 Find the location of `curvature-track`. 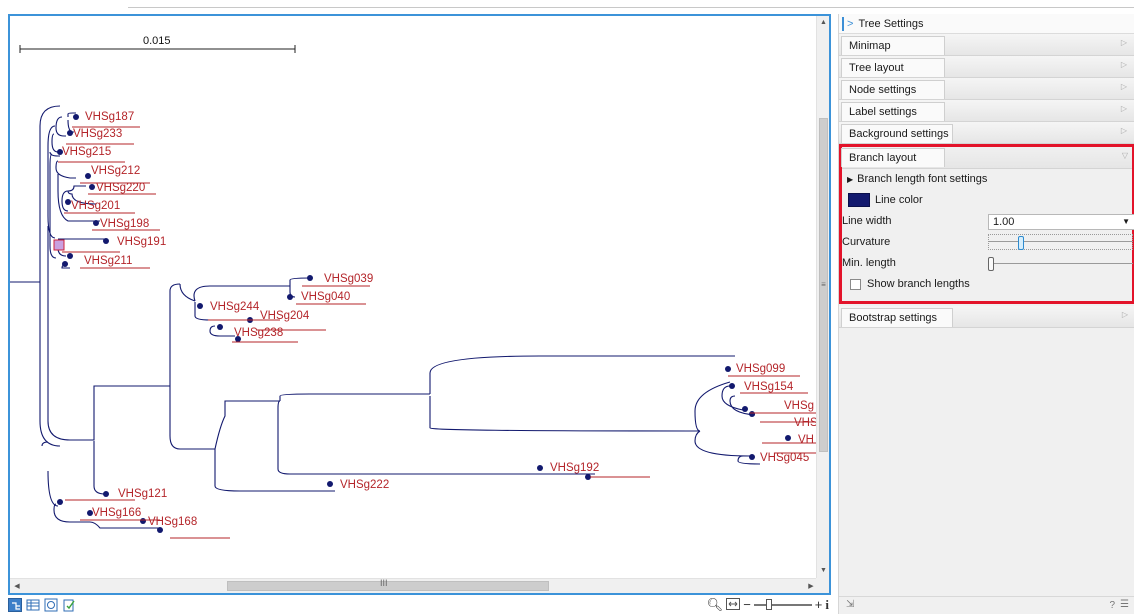

curvature-track is located at coordinates (1060, 241).